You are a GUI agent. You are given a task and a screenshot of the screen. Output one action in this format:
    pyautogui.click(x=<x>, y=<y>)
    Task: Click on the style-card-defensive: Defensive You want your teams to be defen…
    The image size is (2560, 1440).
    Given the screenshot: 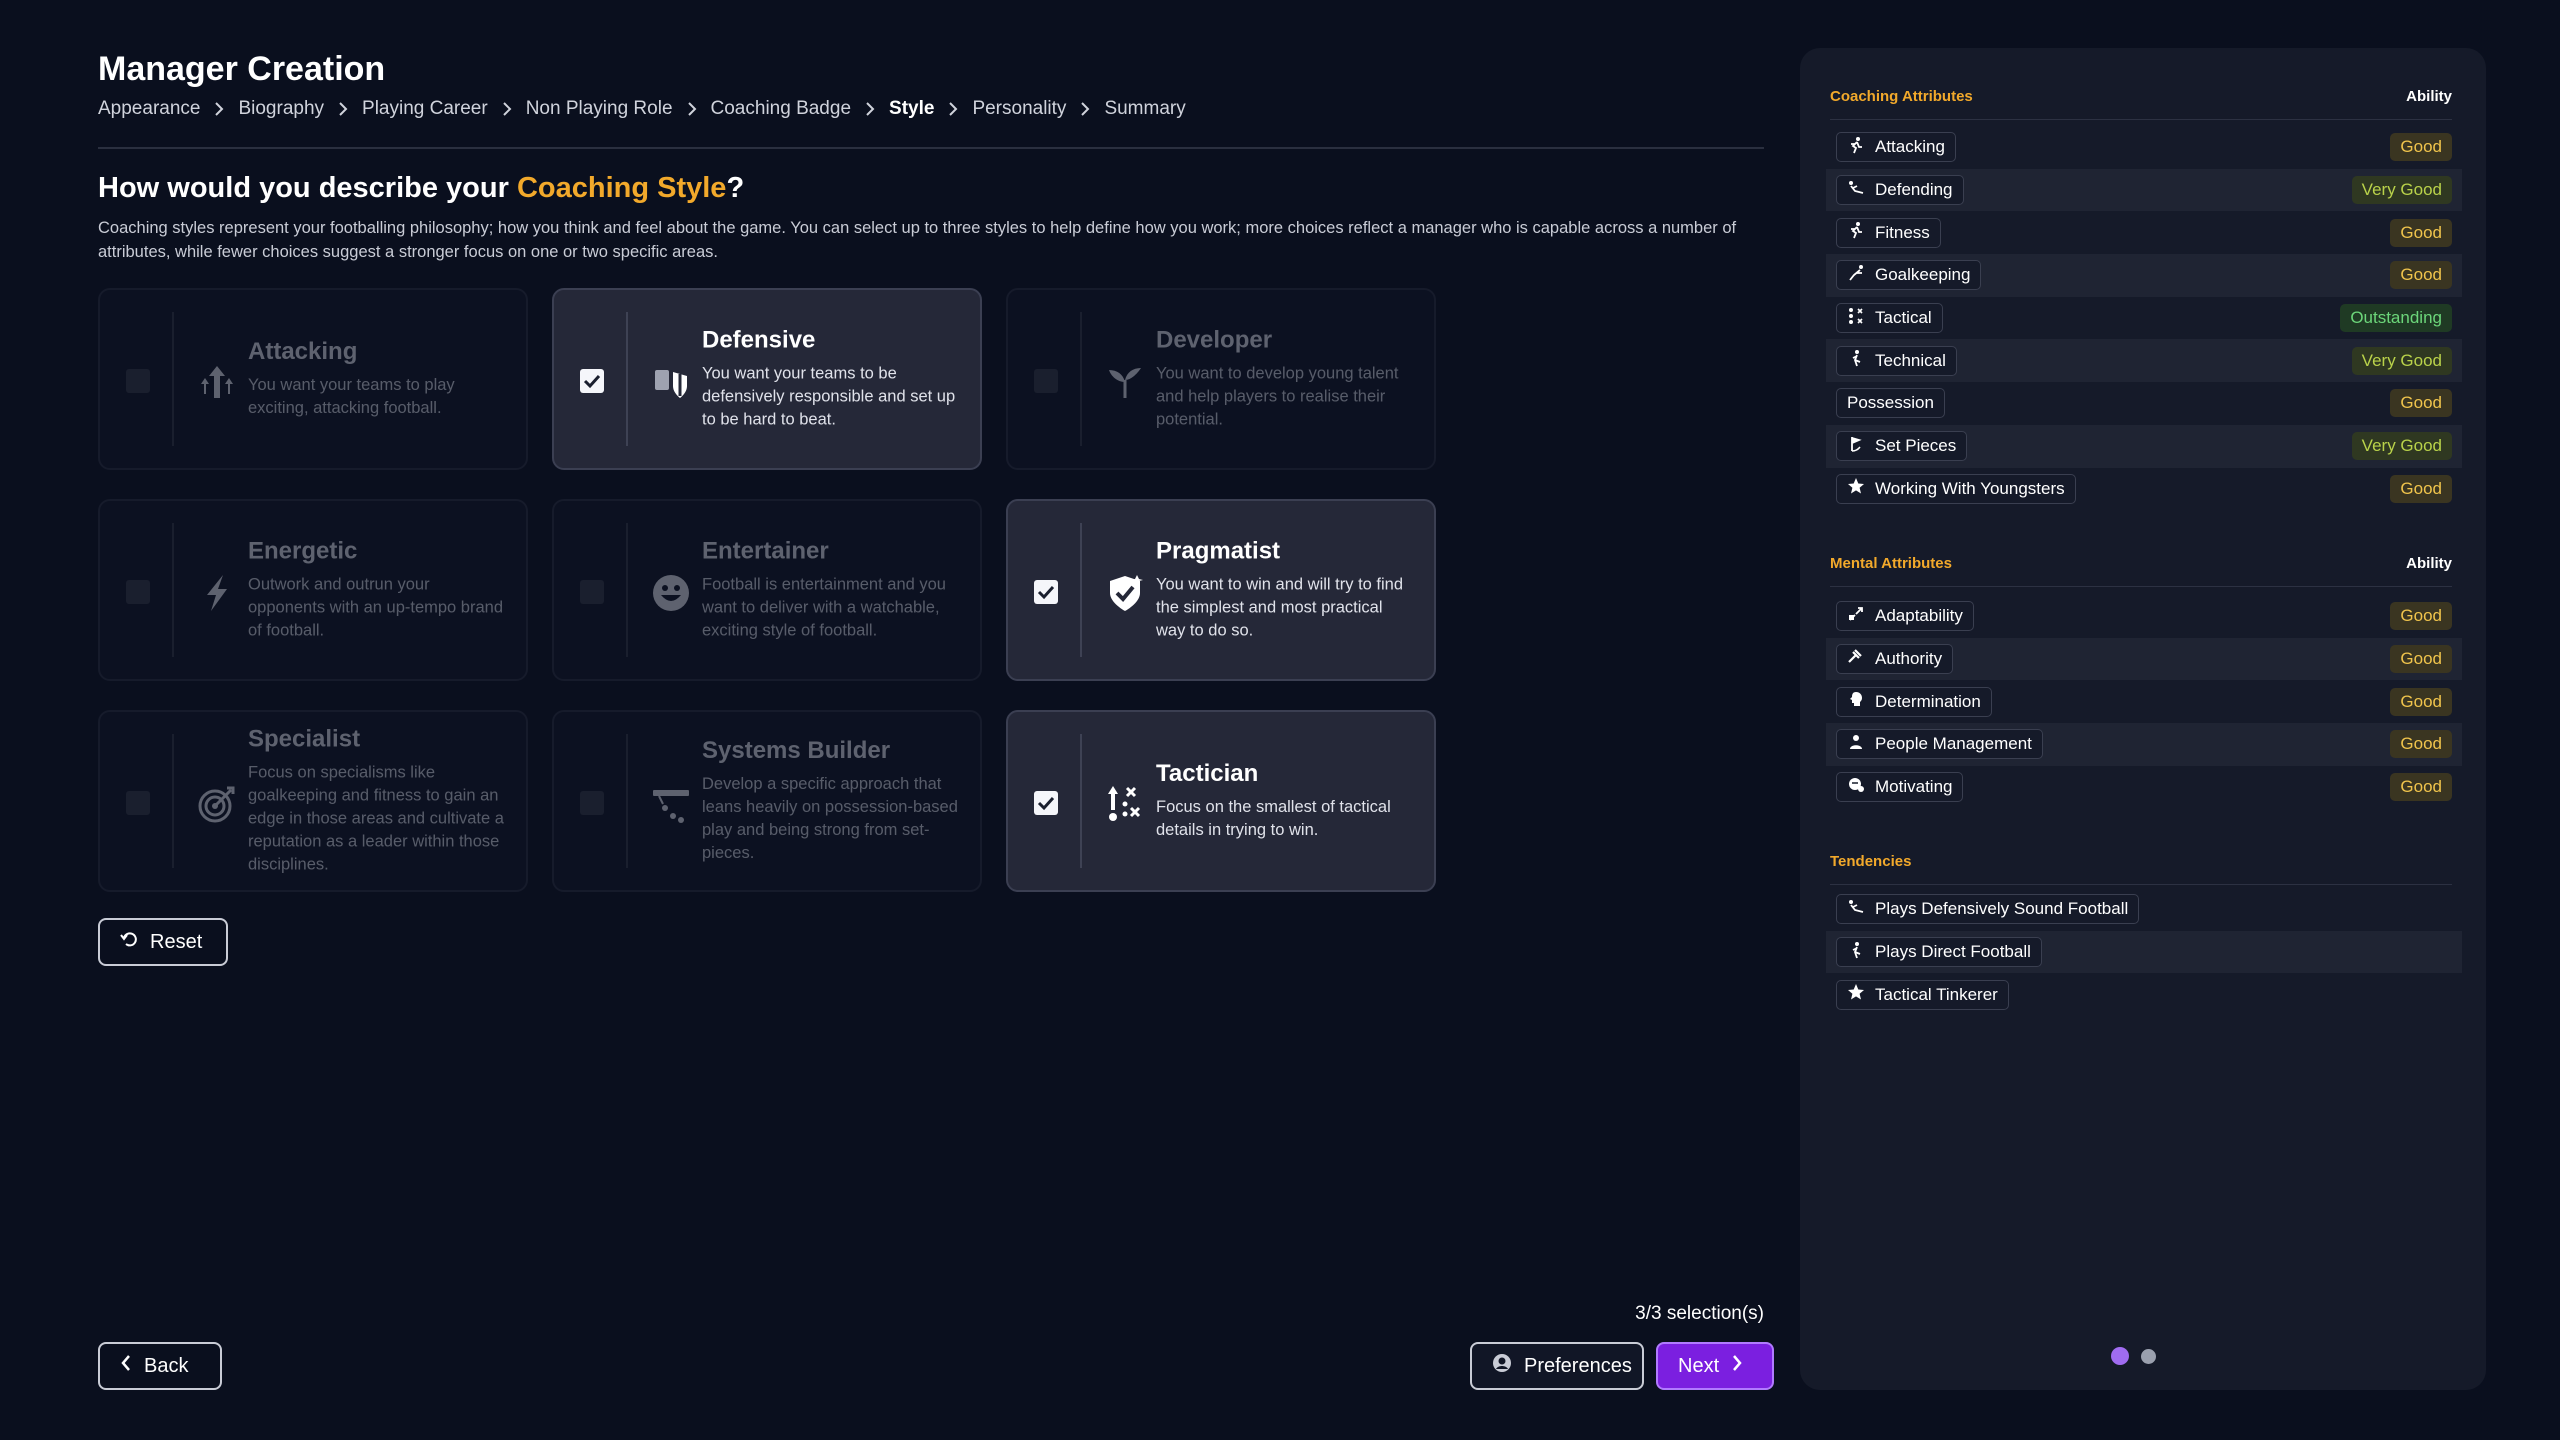 What is the action you would take?
    pyautogui.click(x=767, y=379)
    